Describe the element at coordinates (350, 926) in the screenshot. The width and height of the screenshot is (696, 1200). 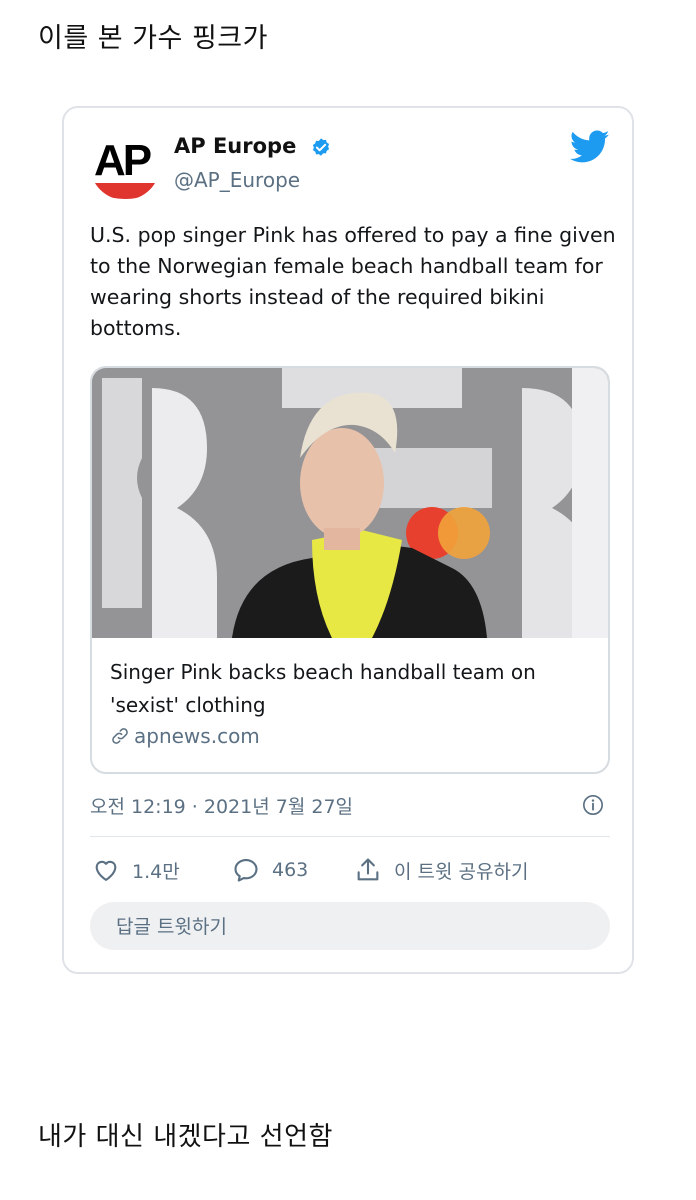
I see `reply-tweet-button: 답글 트윗하기` at that location.